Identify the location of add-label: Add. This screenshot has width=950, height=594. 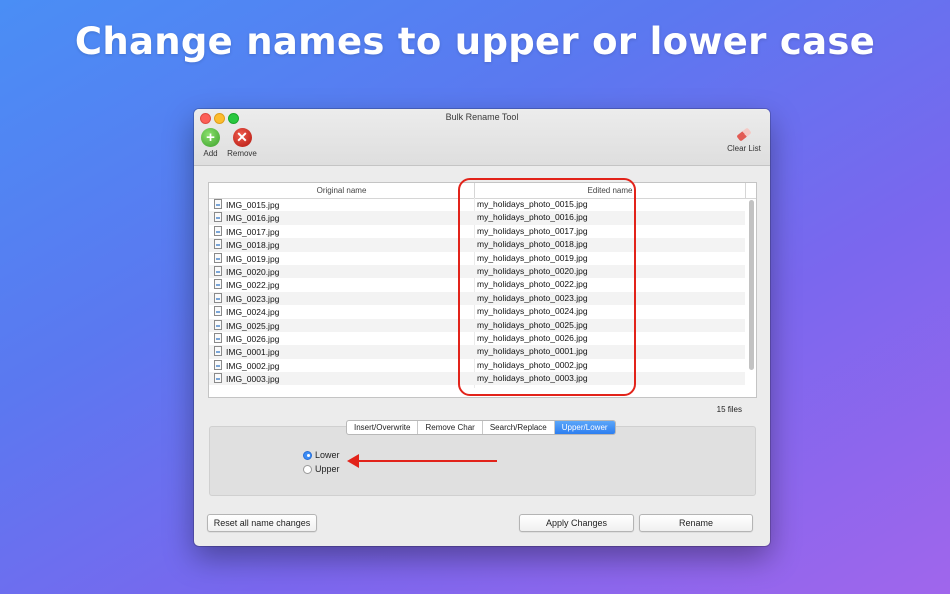
(210, 153).